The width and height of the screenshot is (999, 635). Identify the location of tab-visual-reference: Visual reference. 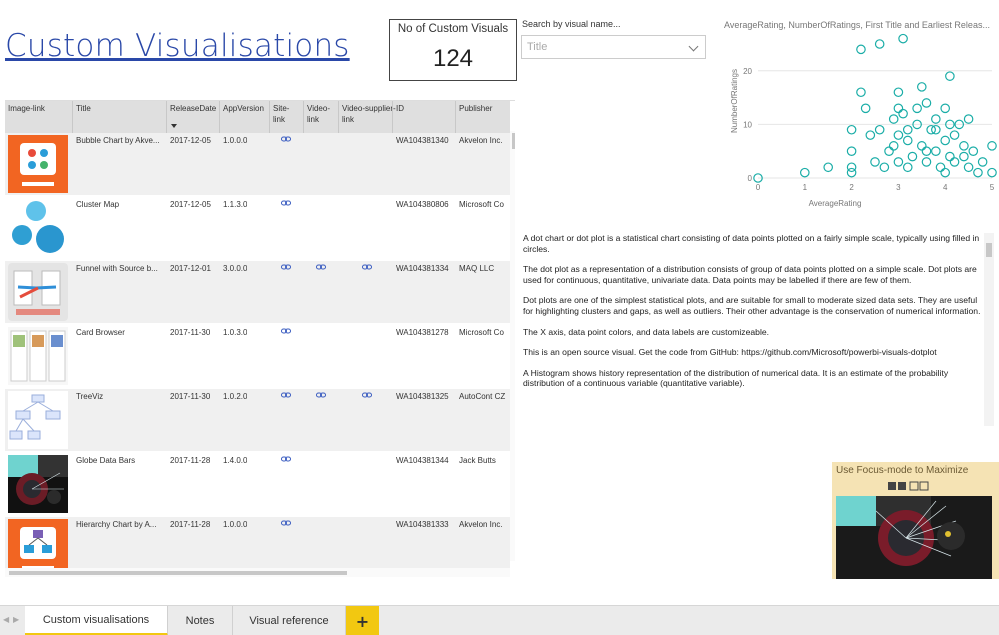
(289, 620).